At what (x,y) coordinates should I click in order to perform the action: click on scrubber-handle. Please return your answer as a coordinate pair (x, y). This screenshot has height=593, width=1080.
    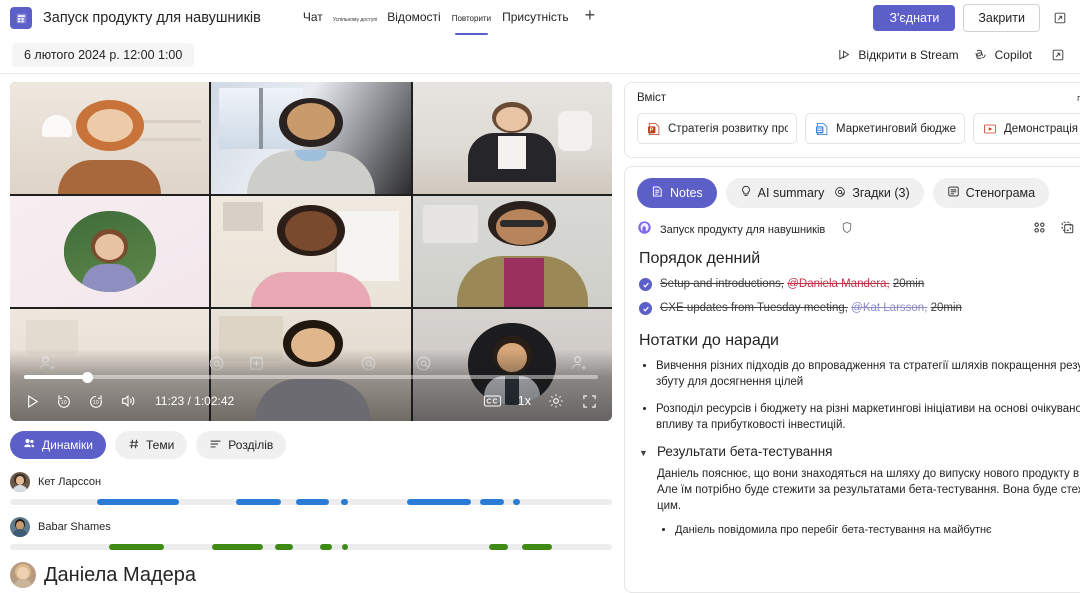
    Looking at the image, I should click on (88, 377).